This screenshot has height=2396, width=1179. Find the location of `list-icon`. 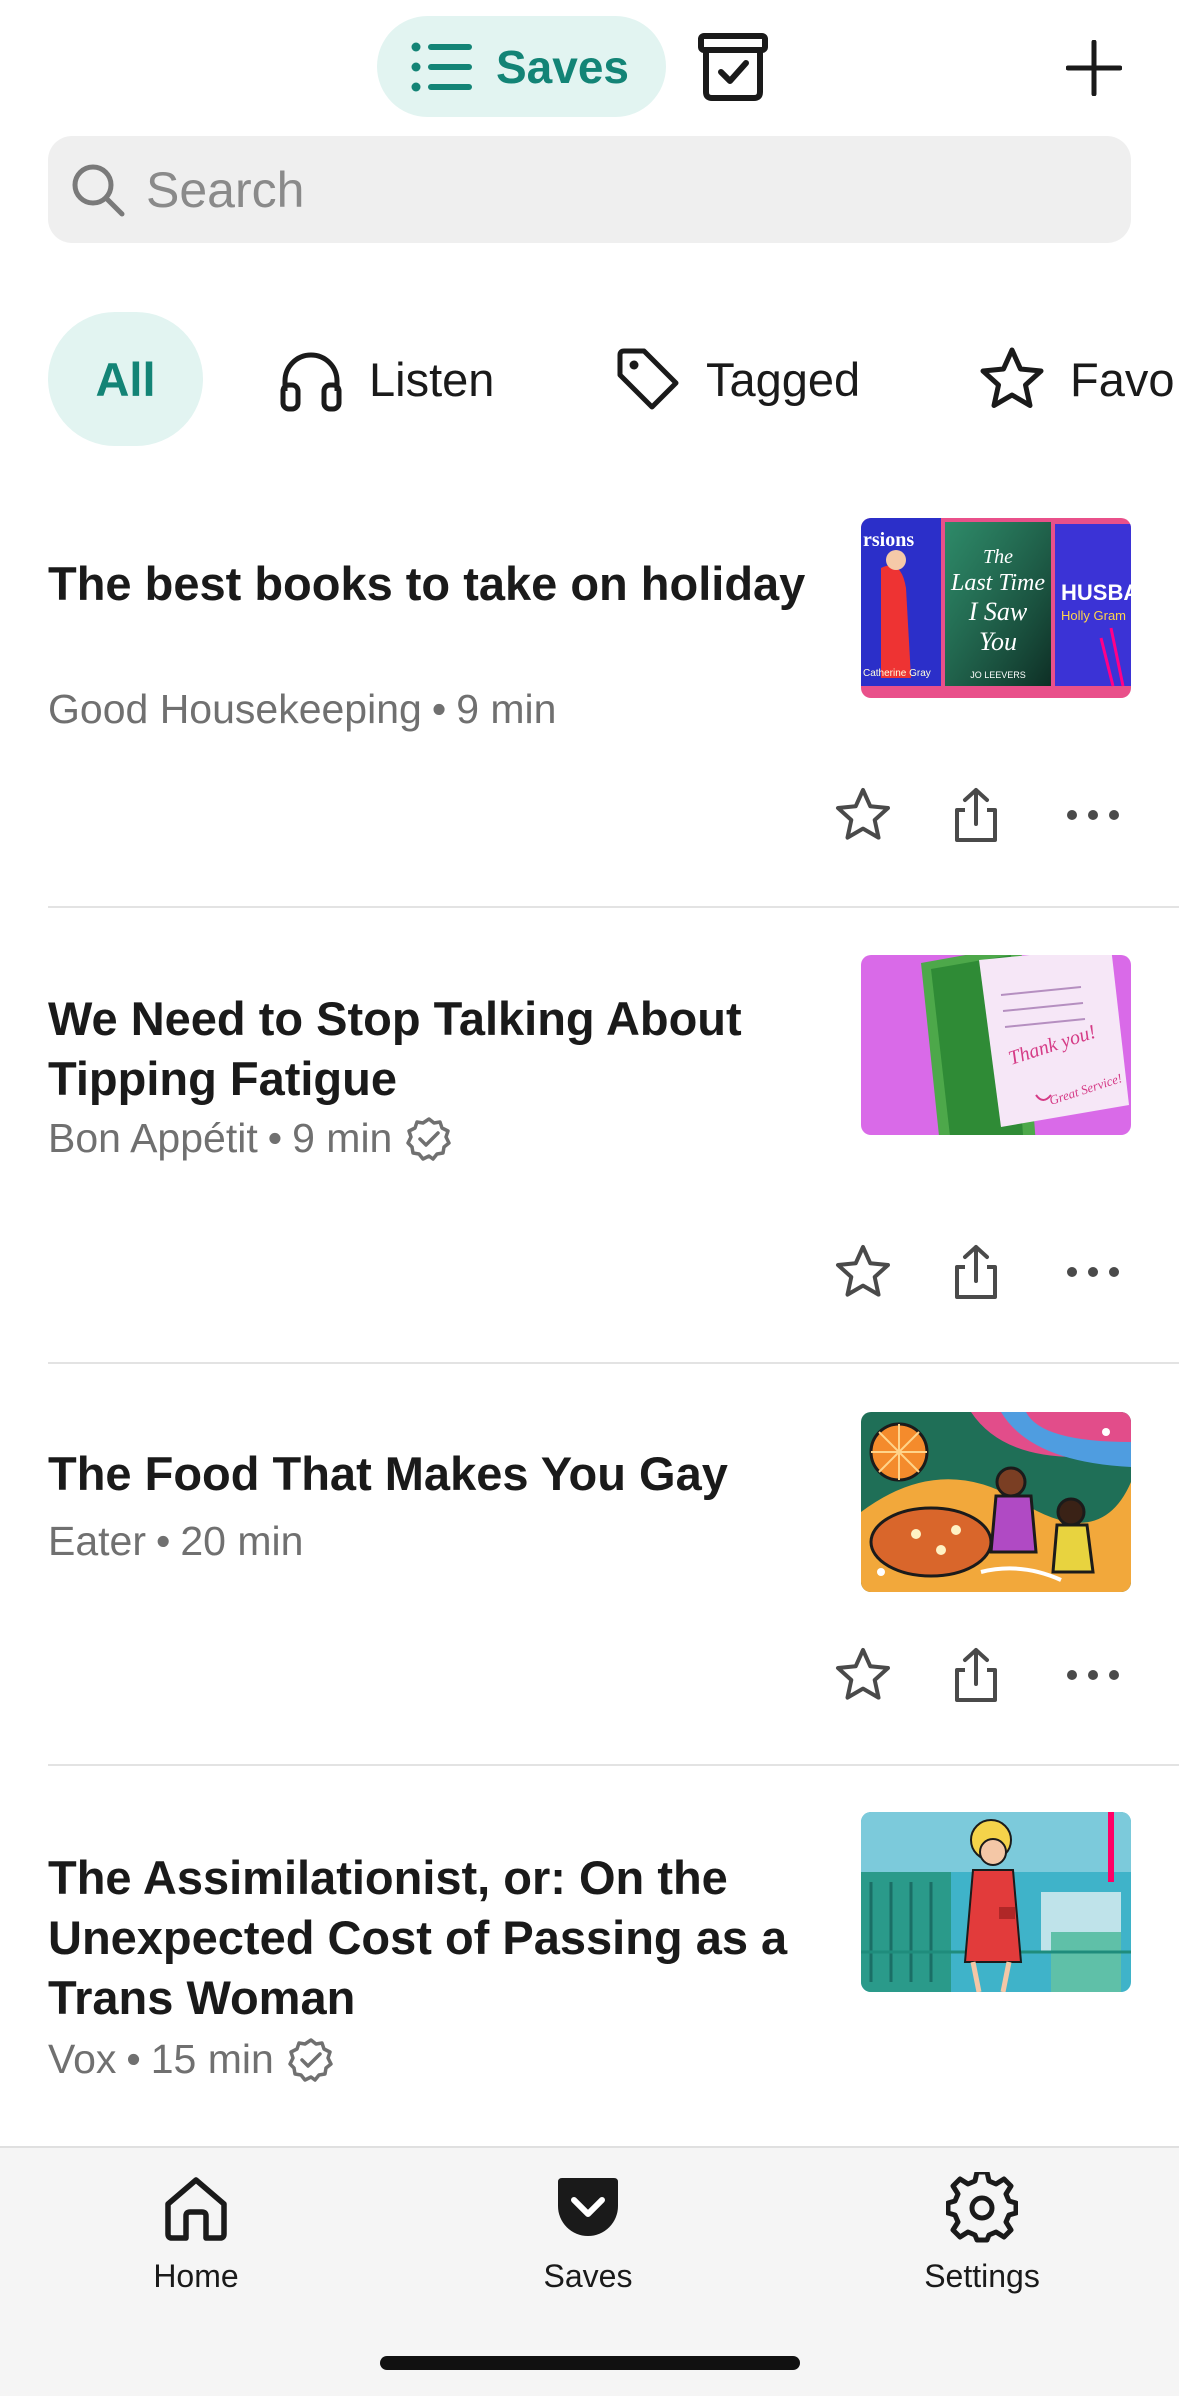

list-icon is located at coordinates (441, 66).